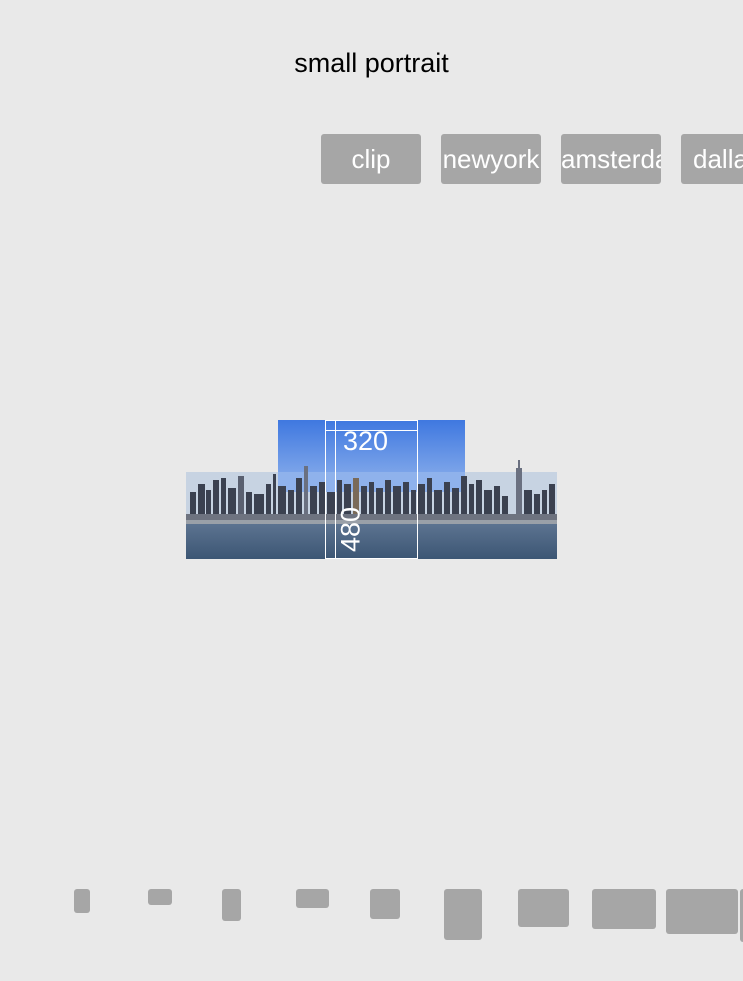 The image size is (743, 981). I want to click on dallas-button: dallas, so click(712, 159).